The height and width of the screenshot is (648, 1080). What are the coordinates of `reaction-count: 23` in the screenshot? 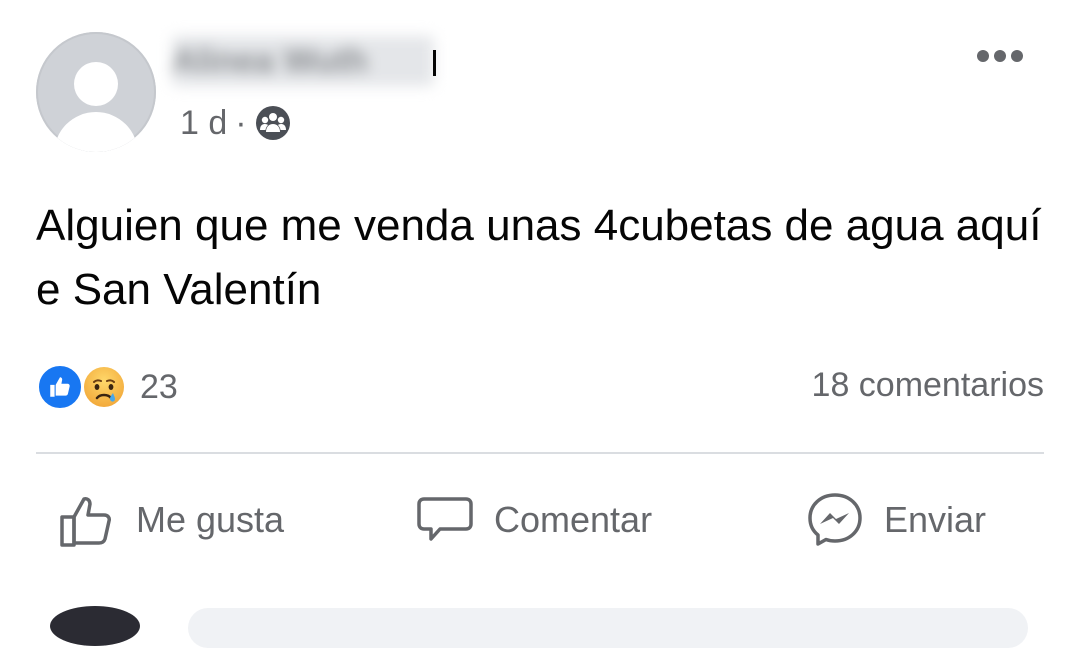 It's located at (159, 386).